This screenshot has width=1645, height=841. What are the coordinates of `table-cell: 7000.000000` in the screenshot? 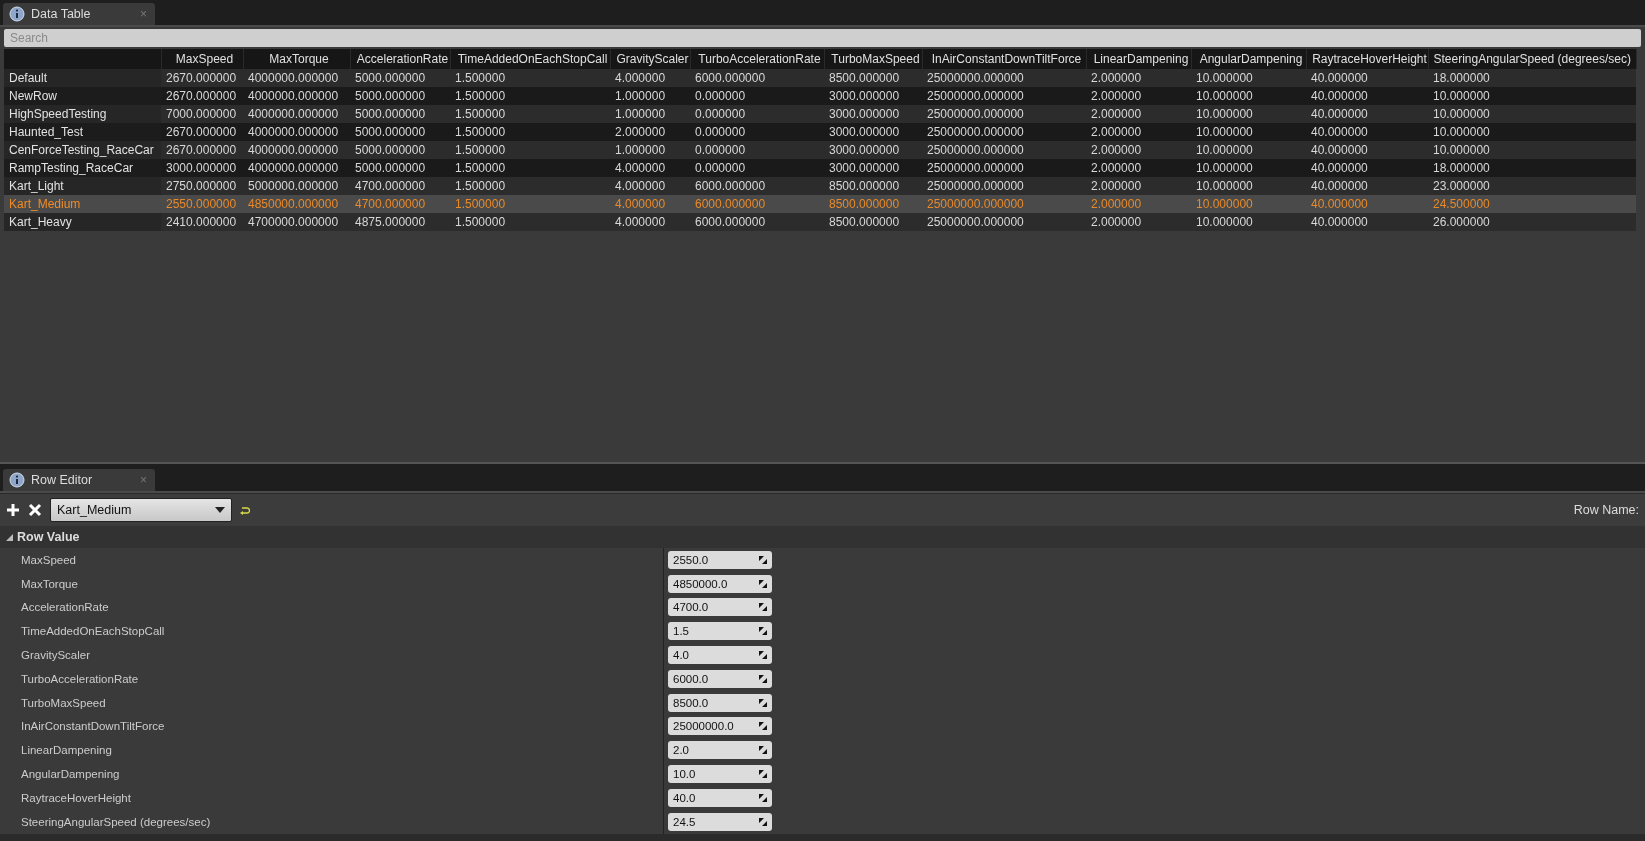 It's located at (202, 114).